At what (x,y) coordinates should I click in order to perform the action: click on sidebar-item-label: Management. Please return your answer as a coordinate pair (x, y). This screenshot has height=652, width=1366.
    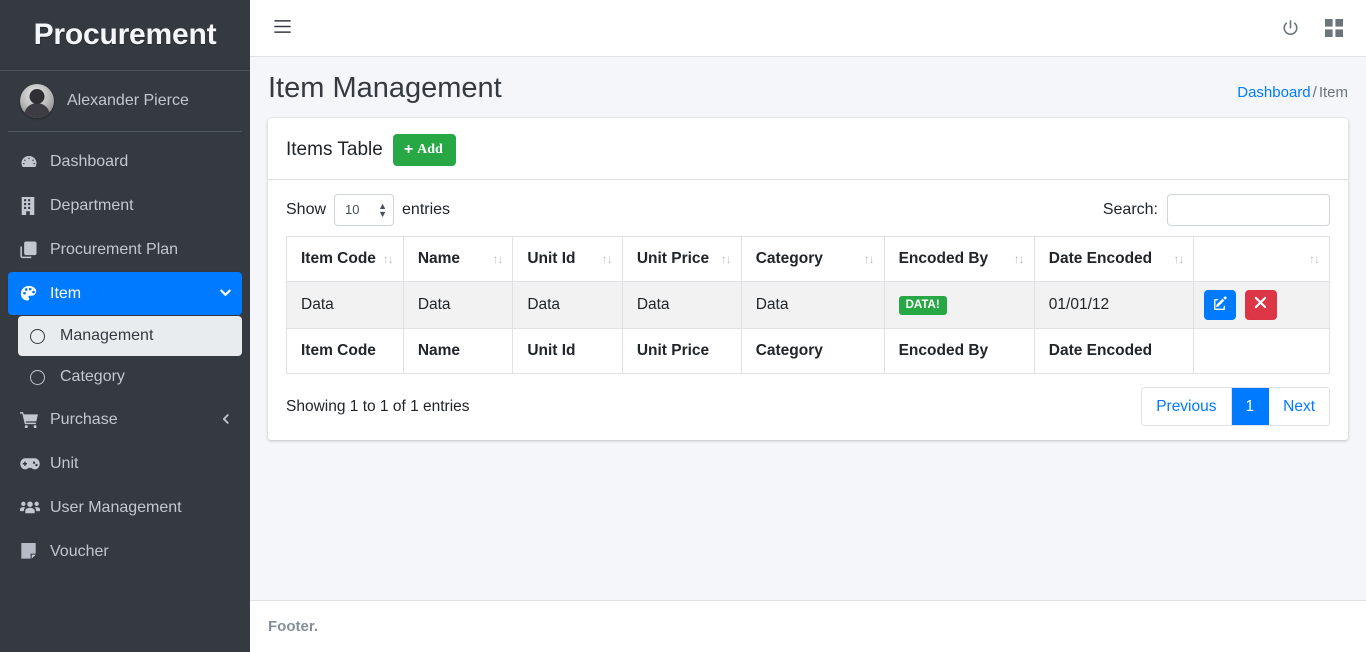
    Looking at the image, I should click on (107, 335).